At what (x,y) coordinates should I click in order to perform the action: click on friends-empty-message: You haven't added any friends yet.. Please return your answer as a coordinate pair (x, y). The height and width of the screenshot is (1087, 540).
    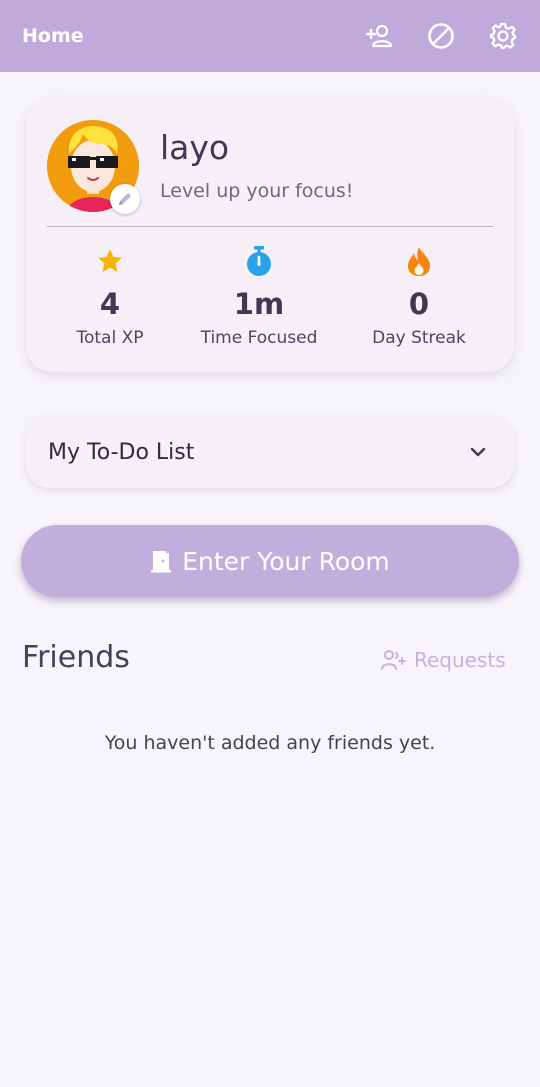
    Looking at the image, I should click on (270, 743).